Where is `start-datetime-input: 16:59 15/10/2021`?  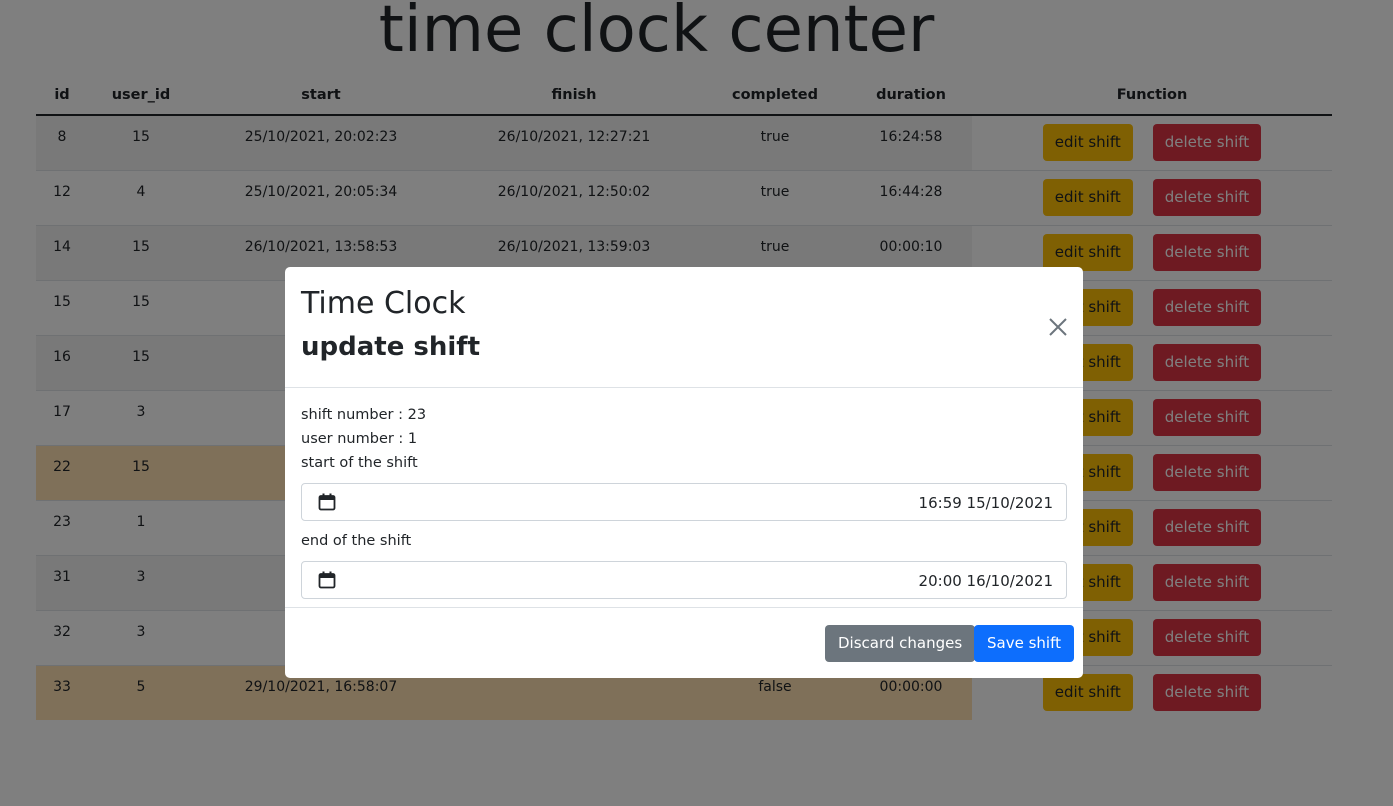
start-datetime-input: 16:59 15/10/2021 is located at coordinates (684, 502).